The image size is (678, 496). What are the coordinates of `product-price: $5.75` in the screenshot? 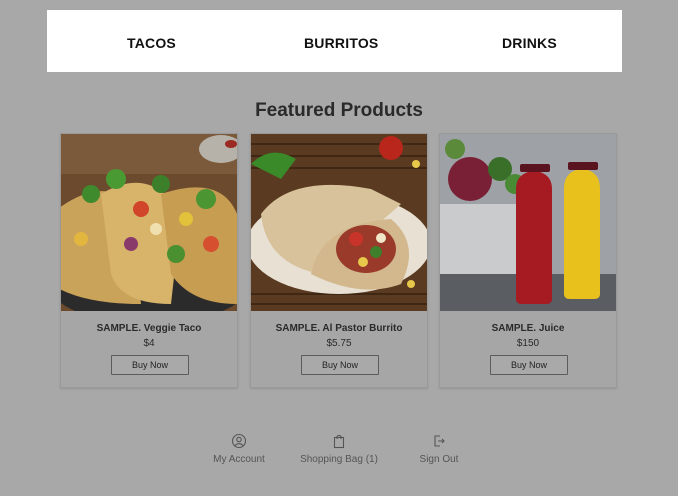 It's located at (339, 343).